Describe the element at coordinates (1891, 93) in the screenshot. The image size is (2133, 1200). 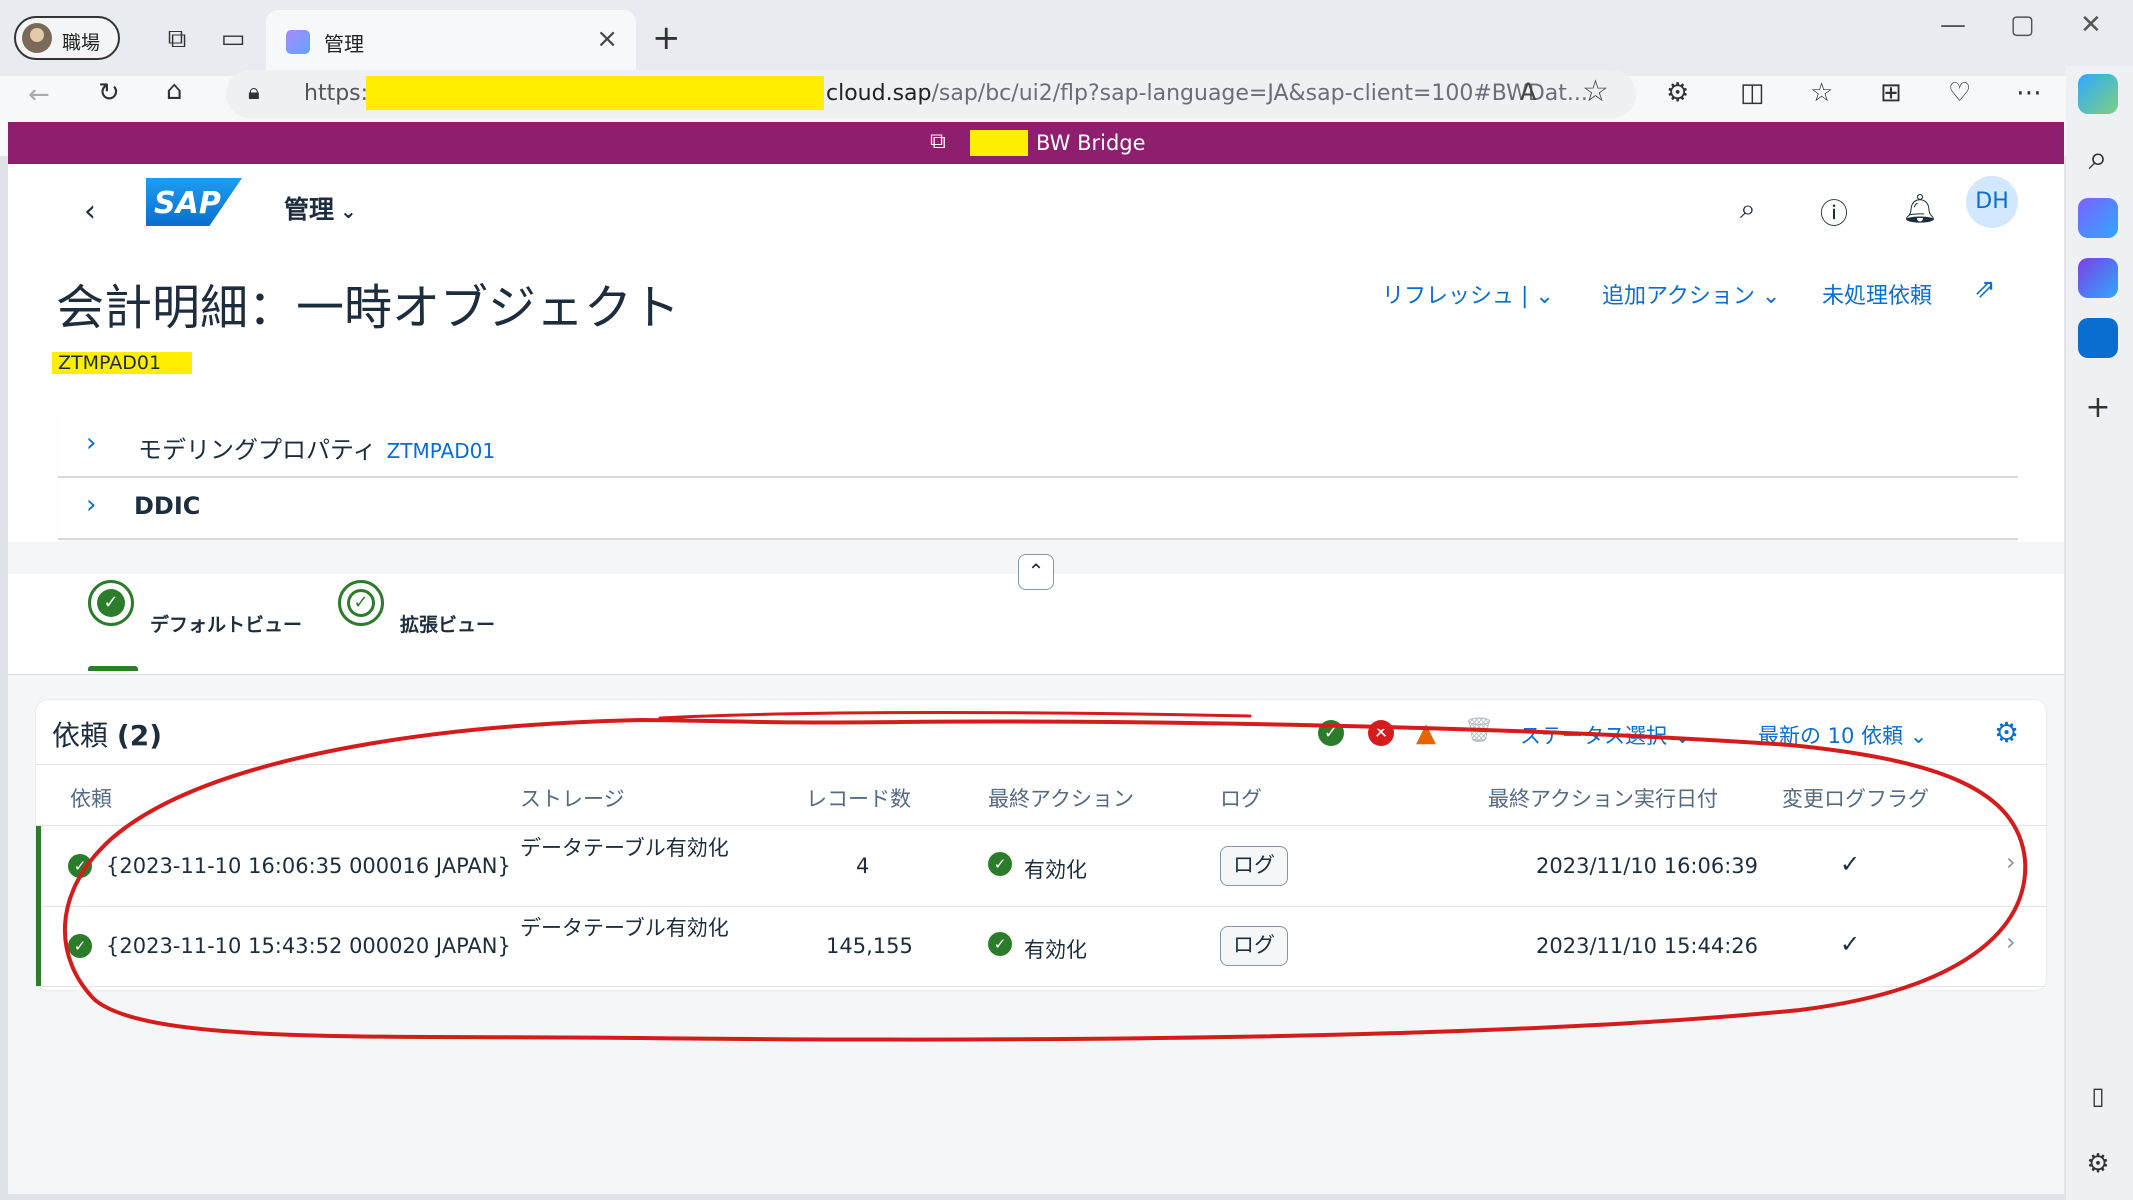
I see `collections-icon: ⊞` at that location.